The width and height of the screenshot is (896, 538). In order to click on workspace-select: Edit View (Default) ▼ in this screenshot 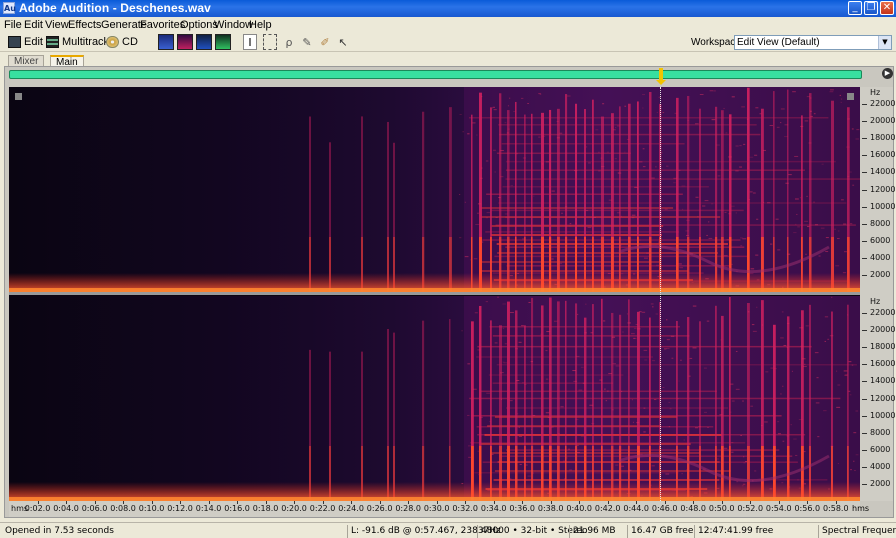, I will do `click(813, 42)`.